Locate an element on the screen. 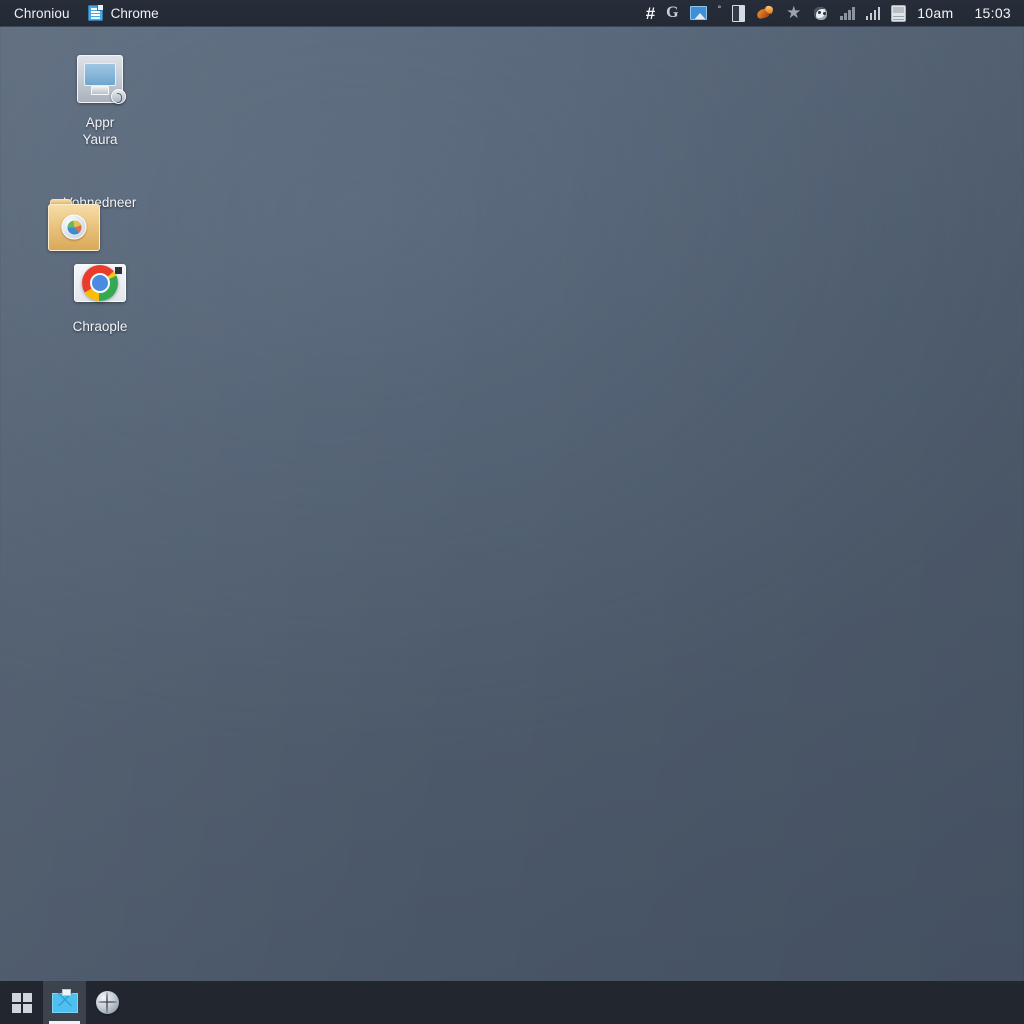 This screenshot has width=1024, height=1024. hash-icon: # is located at coordinates (650, 13).